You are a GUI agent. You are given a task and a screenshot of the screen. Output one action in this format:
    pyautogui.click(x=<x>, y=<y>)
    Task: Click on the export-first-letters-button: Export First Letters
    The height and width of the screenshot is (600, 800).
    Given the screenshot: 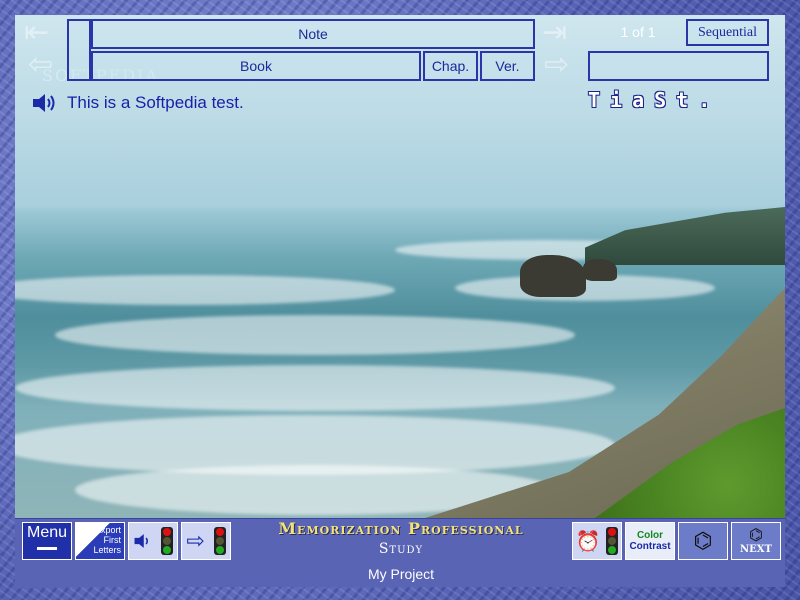 What is the action you would take?
    pyautogui.click(x=100, y=541)
    